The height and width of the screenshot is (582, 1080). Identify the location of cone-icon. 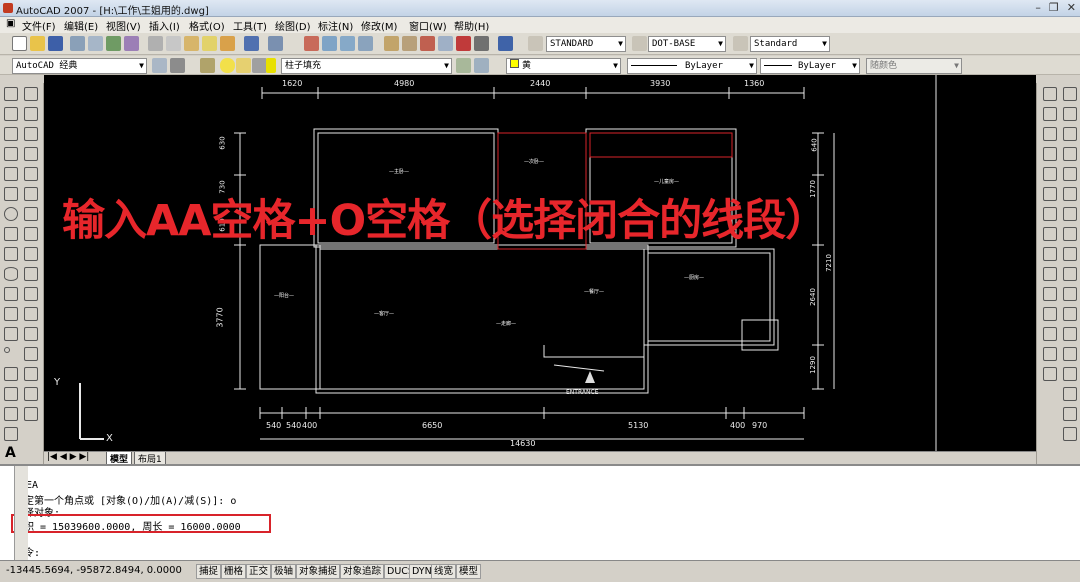
(1070, 234).